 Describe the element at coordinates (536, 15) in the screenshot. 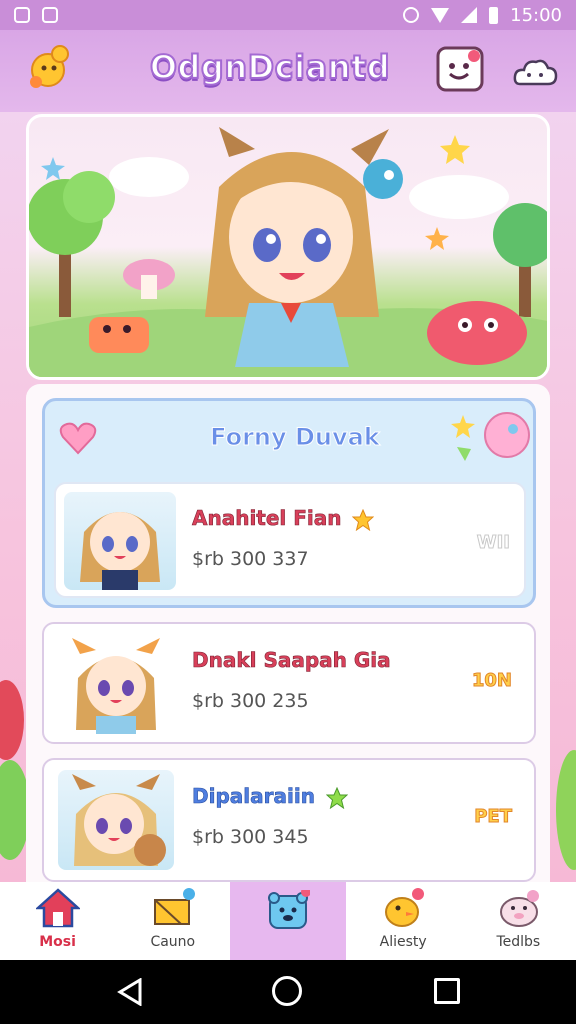

I see `clock: 15:00` at that location.